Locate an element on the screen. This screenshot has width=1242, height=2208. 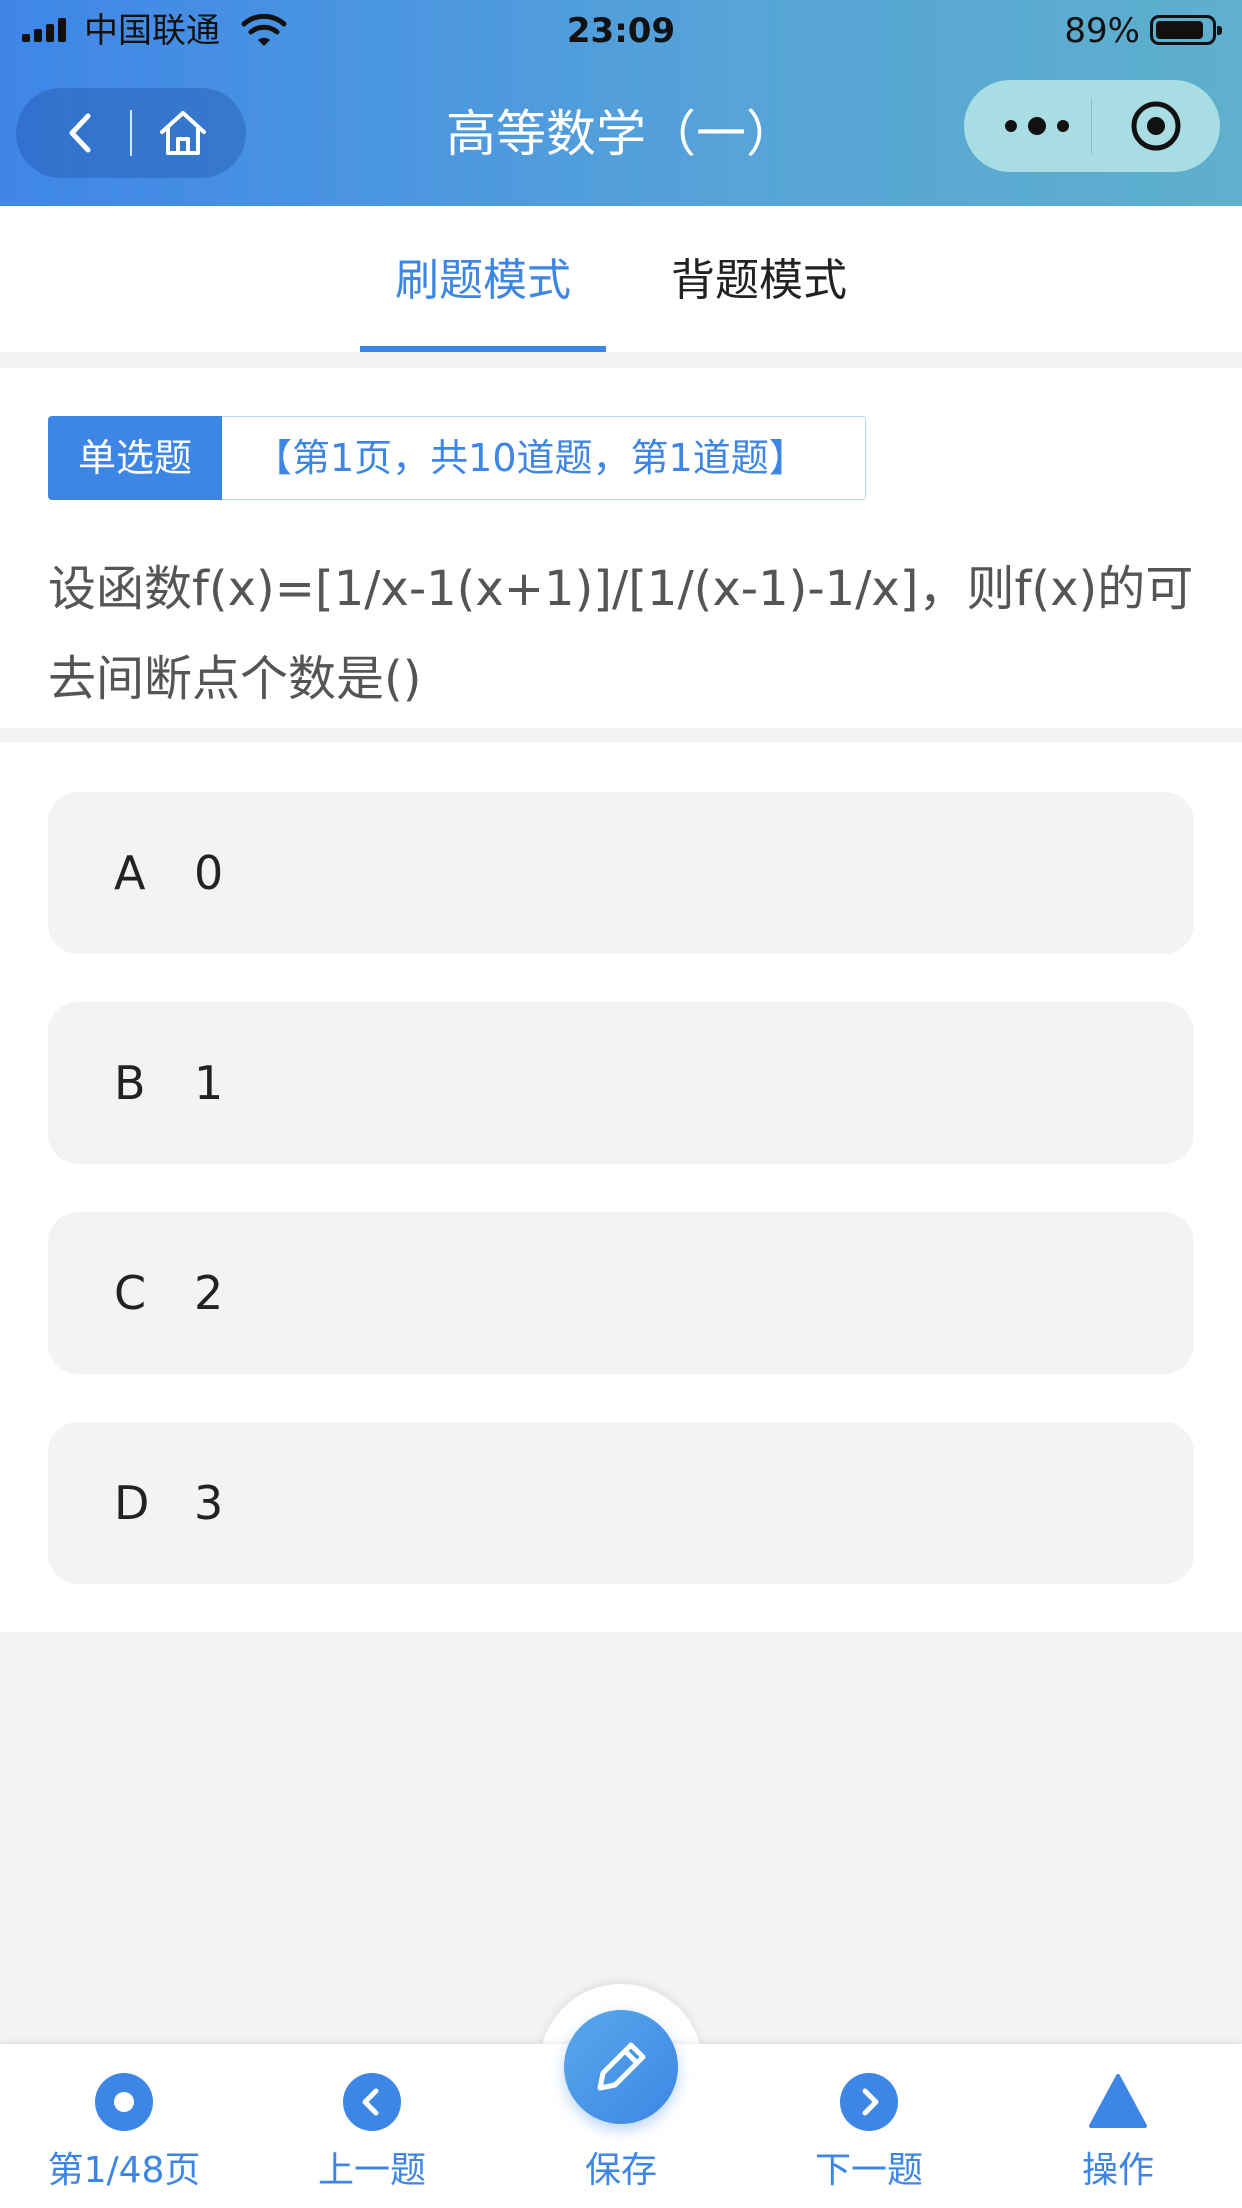
nav-button-group is located at coordinates (131, 133).